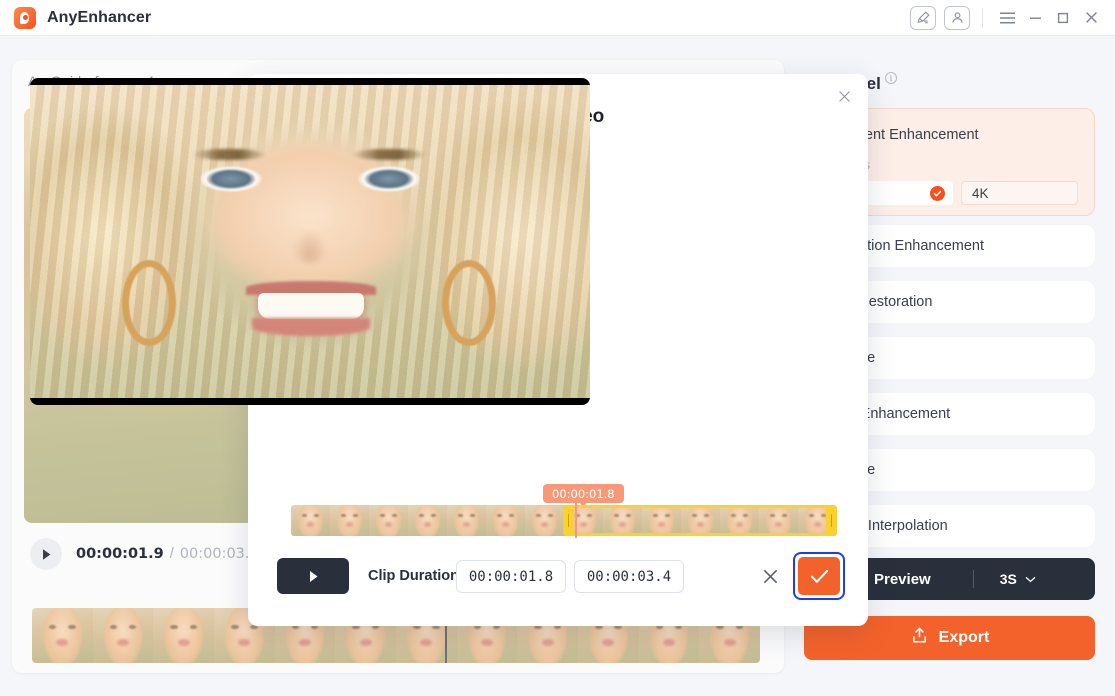 This screenshot has height=696, width=1115. Describe the element at coordinates (957, 17) in the screenshot. I see `user-account-icon` at that location.